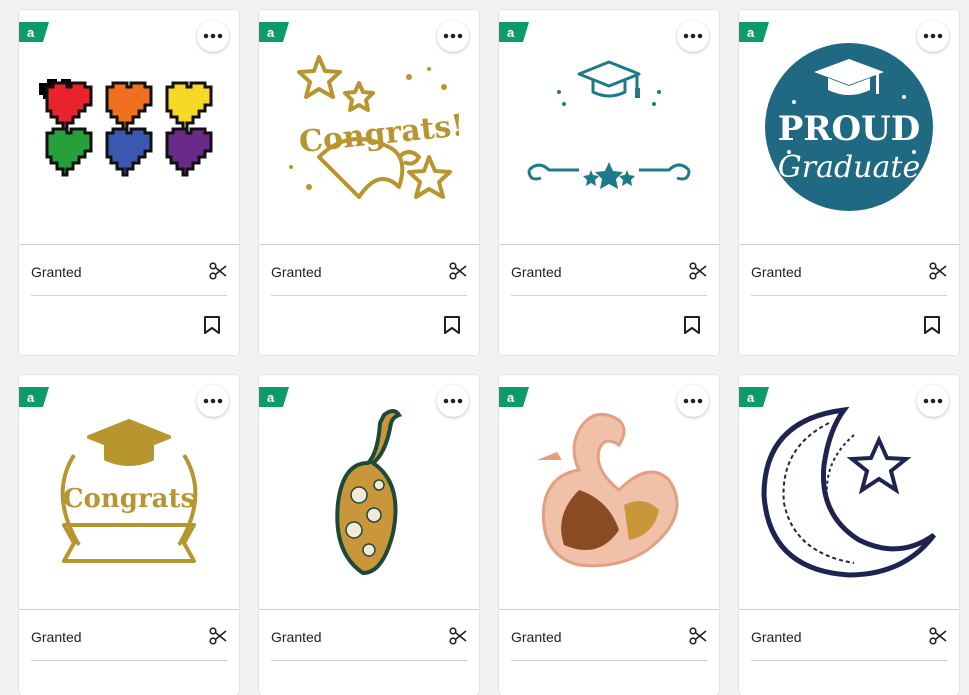  I want to click on proud-graduate-image: PROUD Graduate, so click(849, 127).